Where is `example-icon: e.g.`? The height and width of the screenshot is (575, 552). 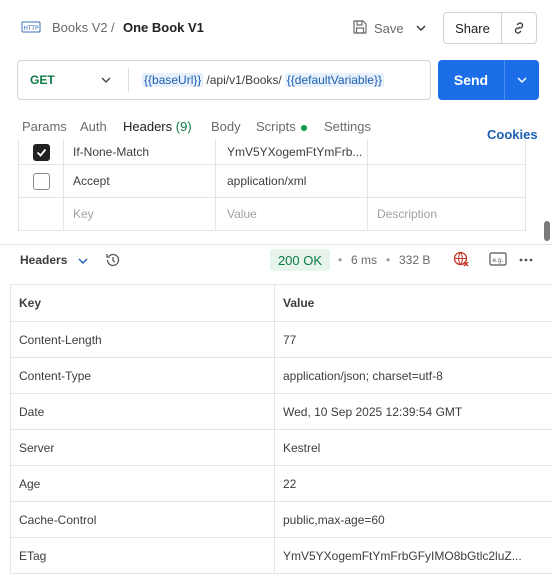
example-icon: e.g. is located at coordinates (498, 260).